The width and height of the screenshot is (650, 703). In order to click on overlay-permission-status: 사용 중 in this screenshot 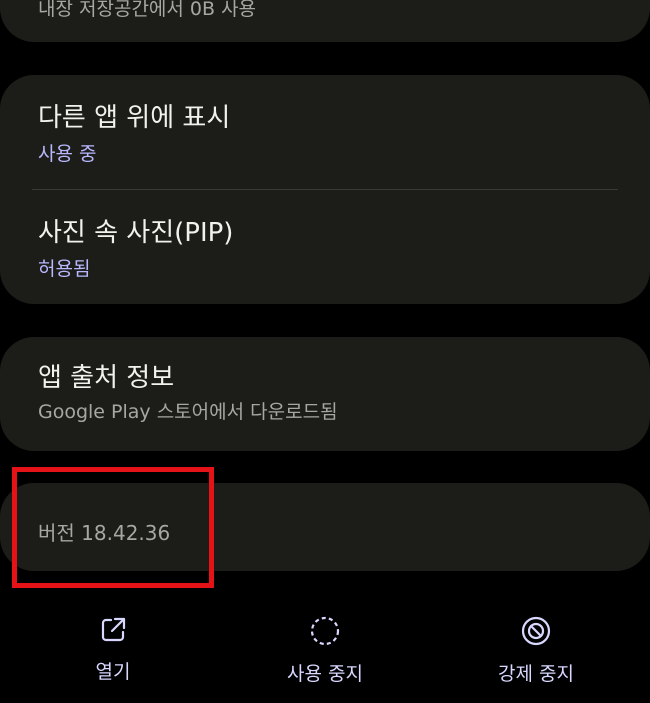, I will do `click(67, 154)`.